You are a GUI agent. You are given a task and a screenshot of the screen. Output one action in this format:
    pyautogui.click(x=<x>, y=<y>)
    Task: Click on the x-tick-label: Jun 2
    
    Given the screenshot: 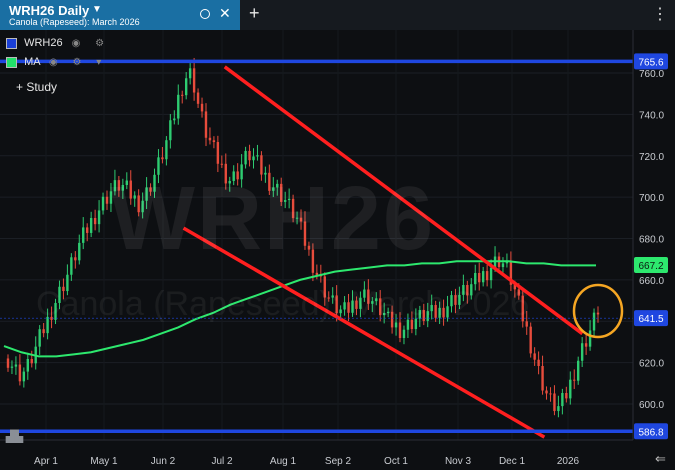 What is the action you would take?
    pyautogui.click(x=163, y=461)
    